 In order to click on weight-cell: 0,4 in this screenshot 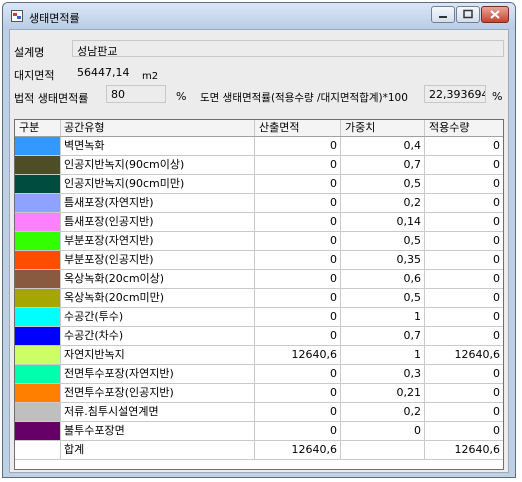, I will do `click(383, 146)`.